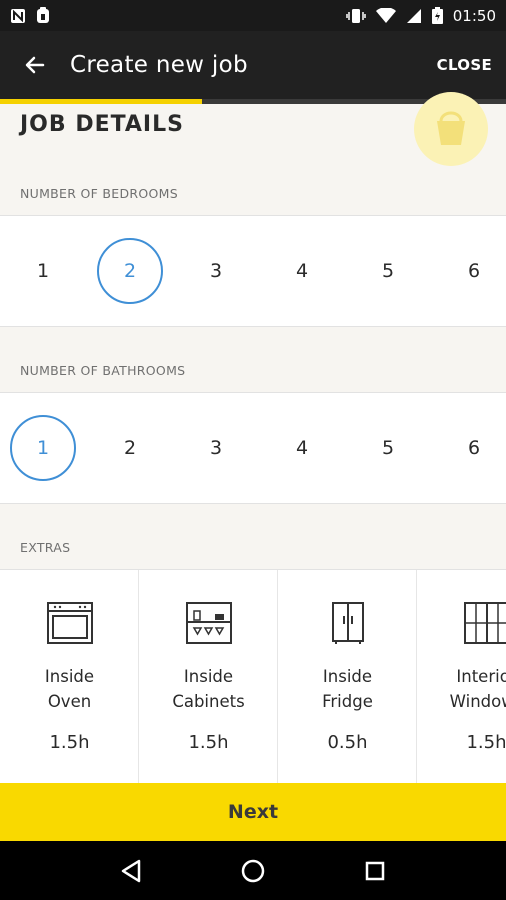  Describe the element at coordinates (477, 701) in the screenshot. I see `extra-name-line2: Windows` at that location.